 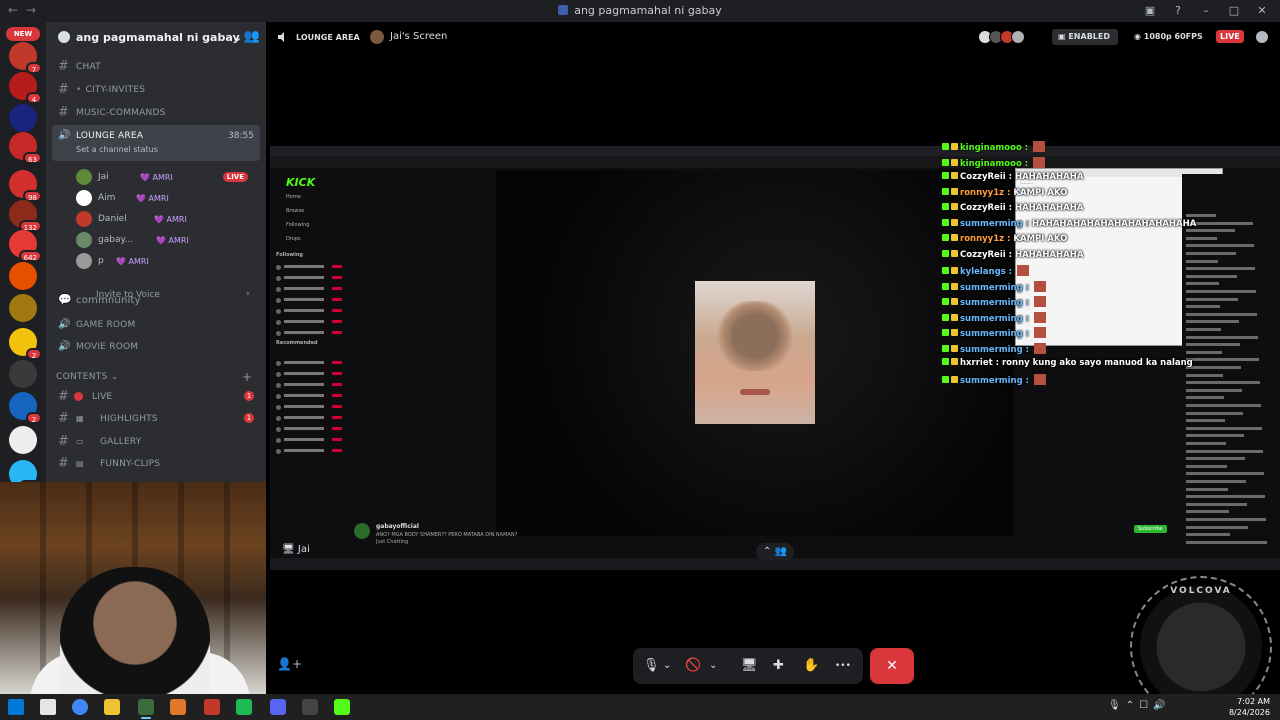 I want to click on chat-username: summerming :, so click(x=996, y=223).